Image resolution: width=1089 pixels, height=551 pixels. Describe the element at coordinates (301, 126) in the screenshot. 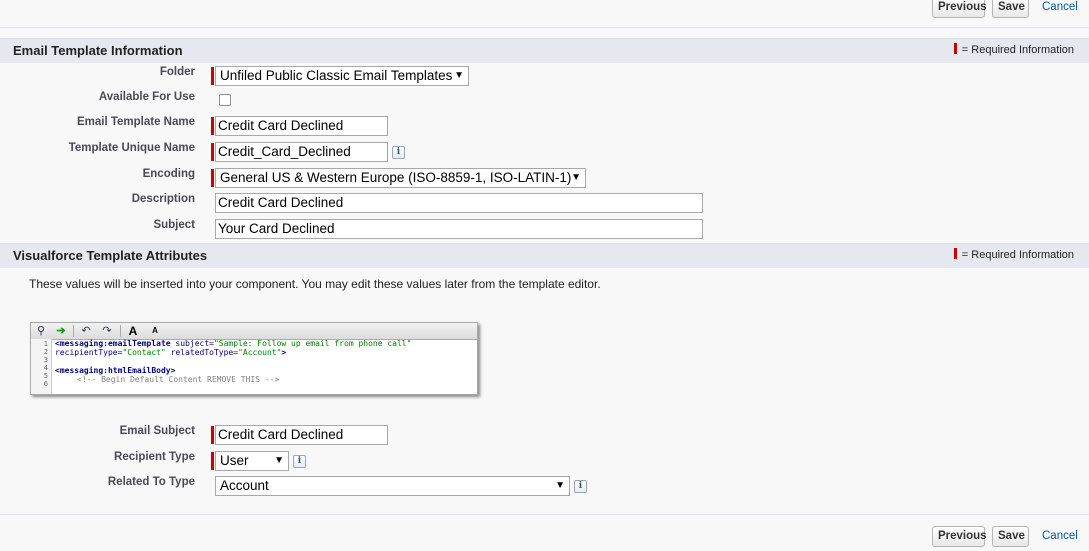

I see `email-template-name-input: Credit Card Declined` at that location.